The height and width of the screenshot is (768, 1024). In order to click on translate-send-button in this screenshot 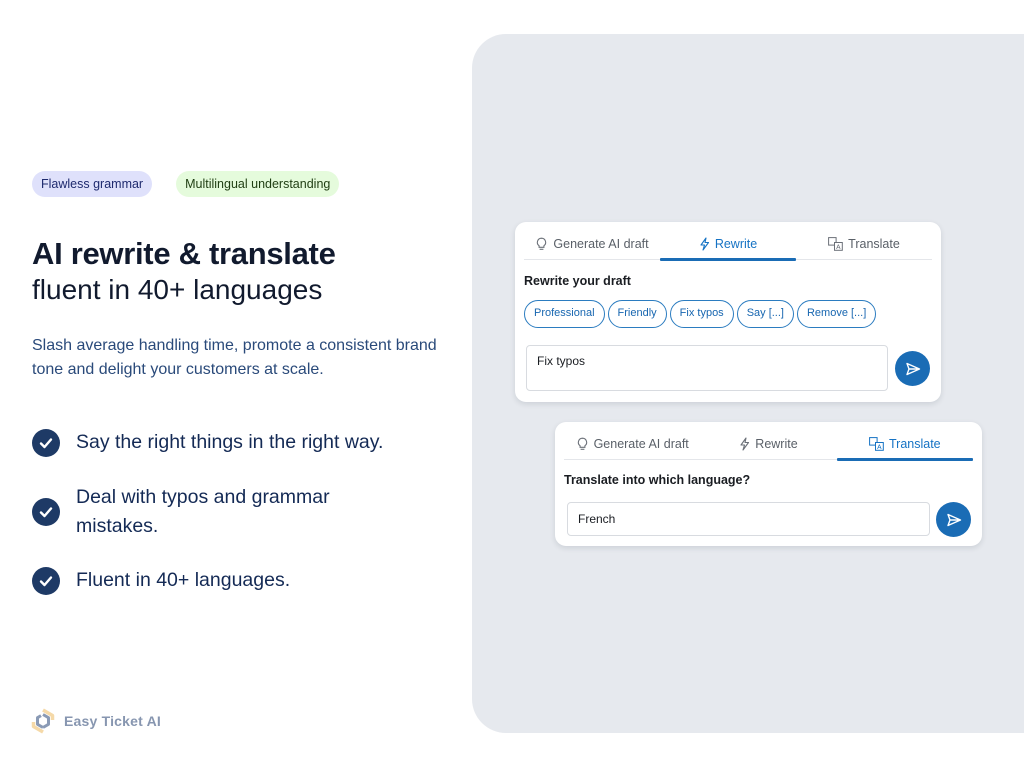, I will do `click(953, 519)`.